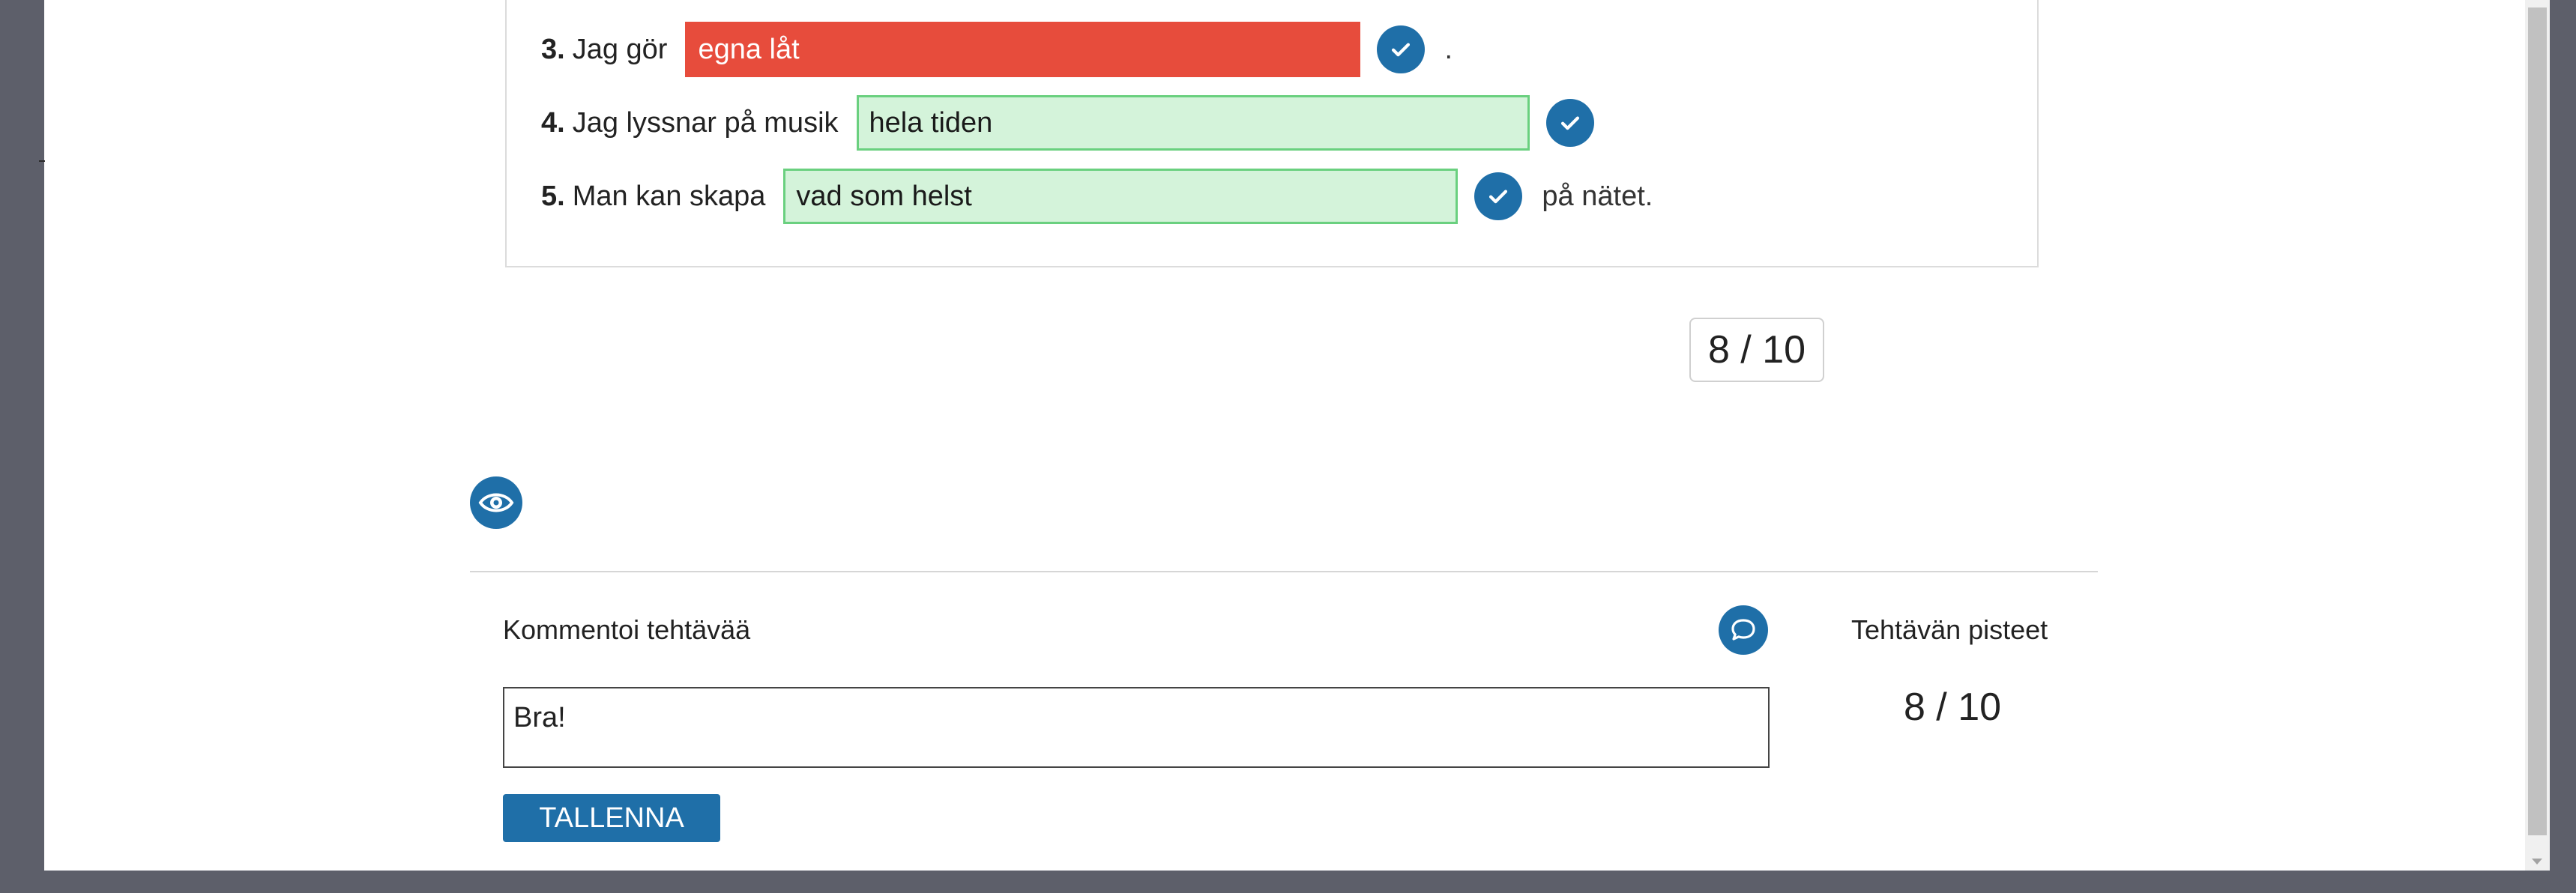 The width and height of the screenshot is (2576, 893). Describe the element at coordinates (2537, 421) in the screenshot. I see `scrollbar-thumb` at that location.